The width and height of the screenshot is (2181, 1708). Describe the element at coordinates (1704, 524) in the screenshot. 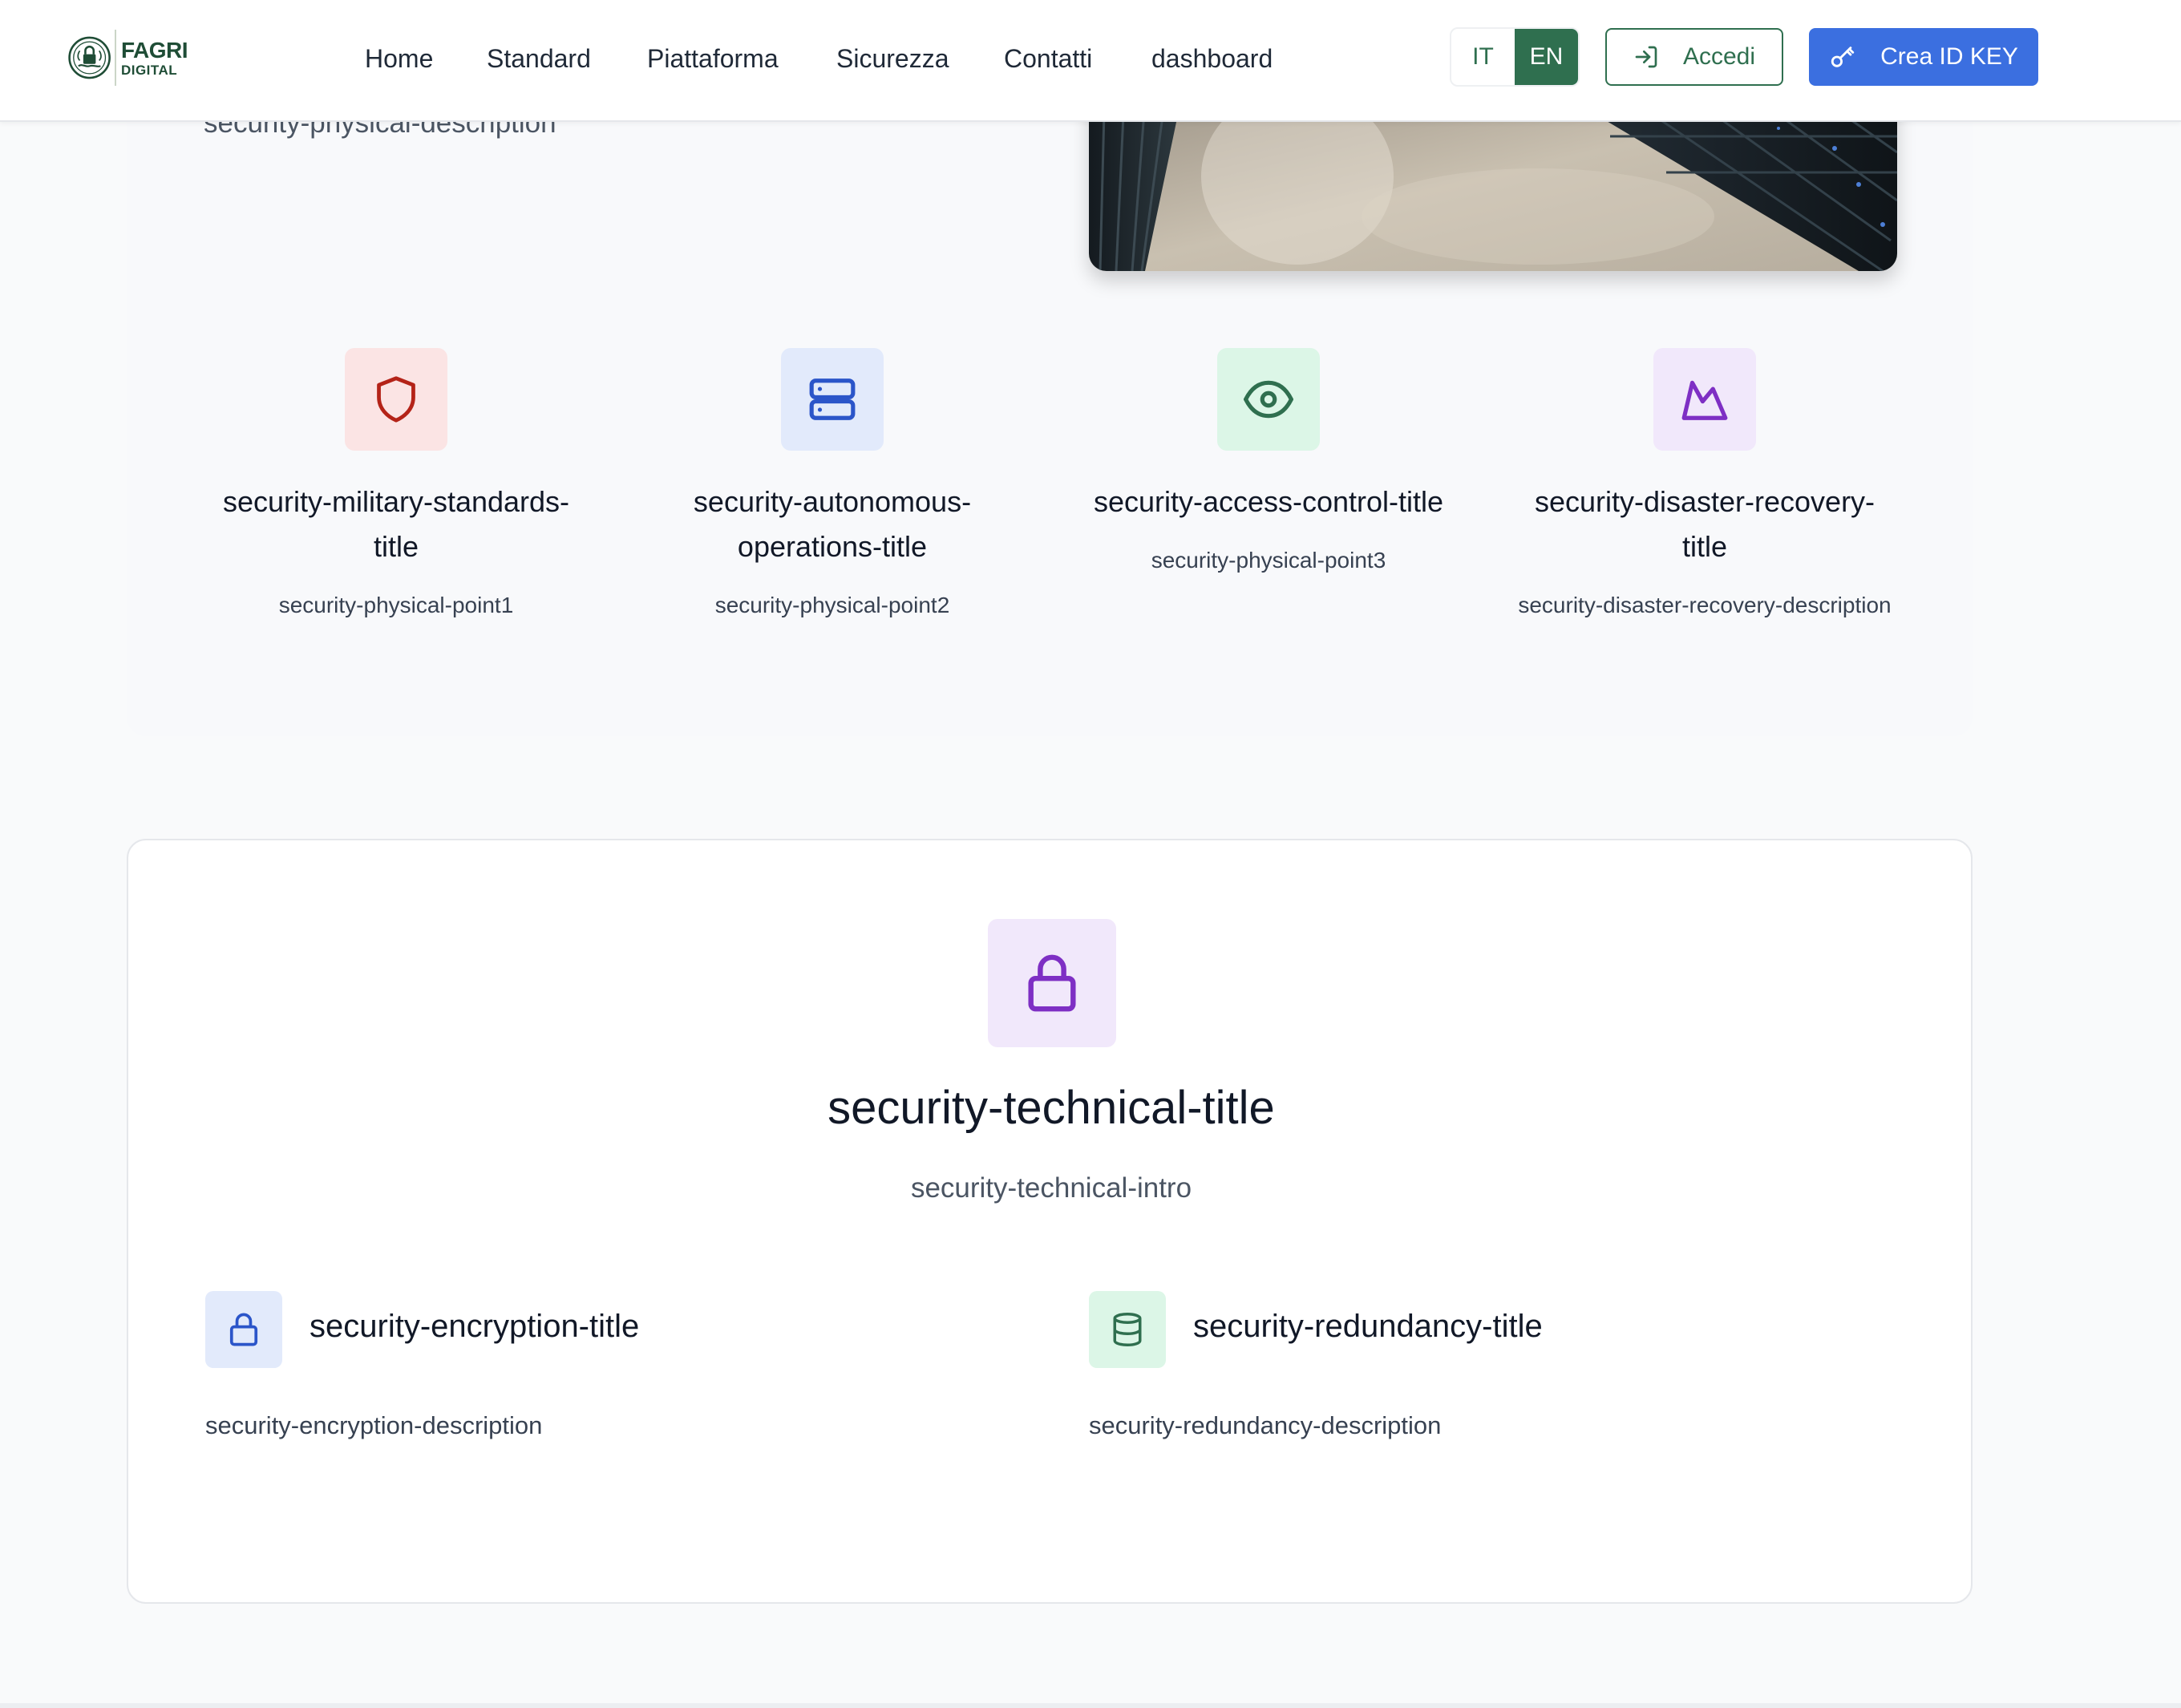

I see `feature-title: security-disaster-recovery-title` at that location.